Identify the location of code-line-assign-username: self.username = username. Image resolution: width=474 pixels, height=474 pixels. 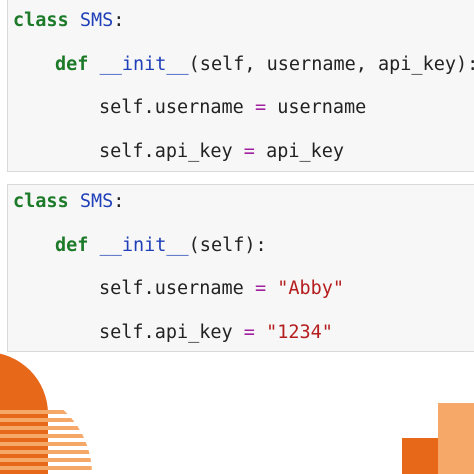
(232, 108).